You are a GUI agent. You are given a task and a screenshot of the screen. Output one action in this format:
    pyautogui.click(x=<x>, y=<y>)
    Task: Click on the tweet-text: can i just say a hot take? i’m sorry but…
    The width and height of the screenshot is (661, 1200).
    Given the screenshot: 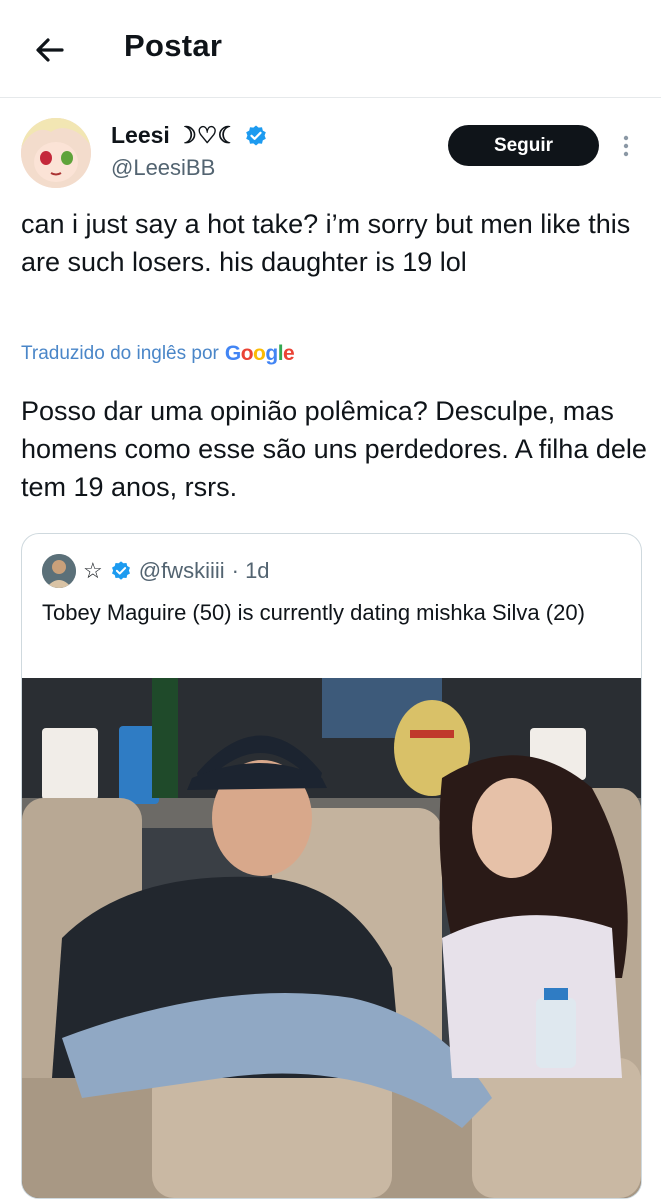 What is the action you would take?
    pyautogui.click(x=326, y=243)
    